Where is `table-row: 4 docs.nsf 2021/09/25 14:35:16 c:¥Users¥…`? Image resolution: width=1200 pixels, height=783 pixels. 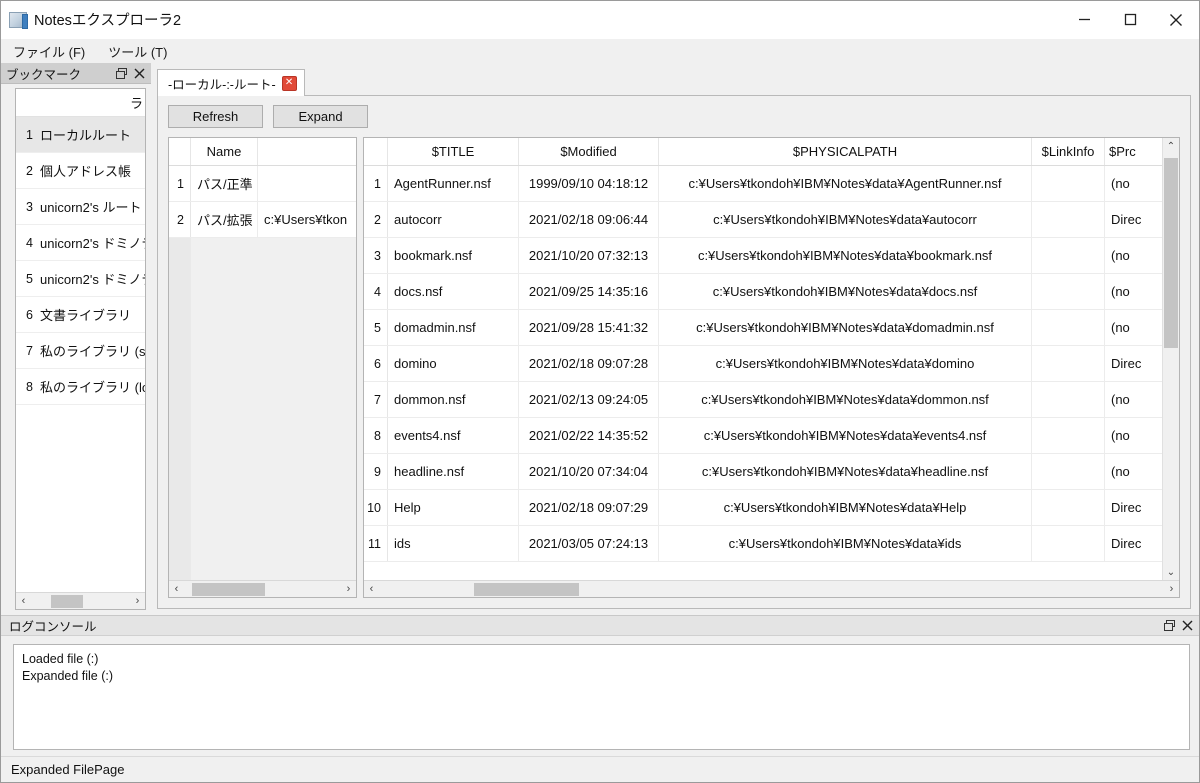 table-row: 4 docs.nsf 2021/09/25 14:35:16 c:¥Users¥… is located at coordinates (763, 292).